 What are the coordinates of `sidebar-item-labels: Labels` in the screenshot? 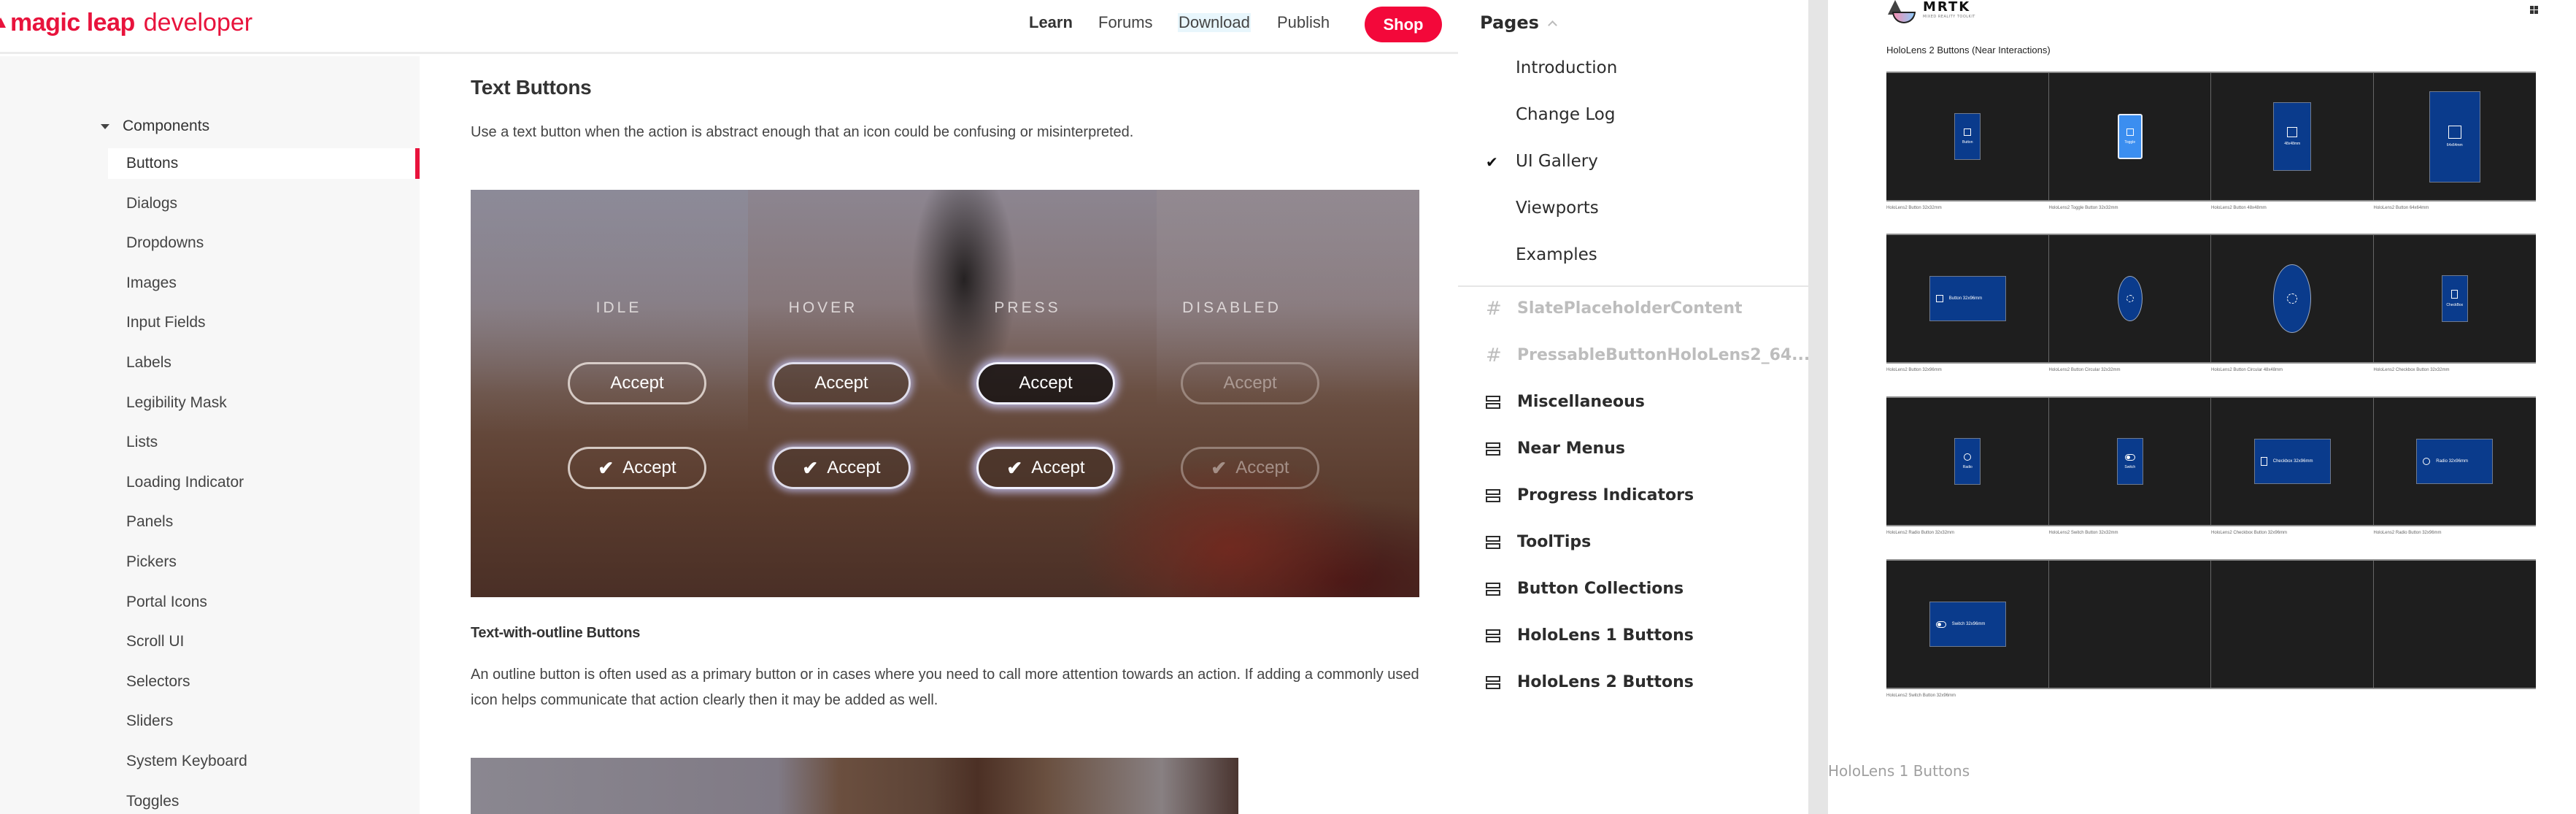 It's located at (264, 363).